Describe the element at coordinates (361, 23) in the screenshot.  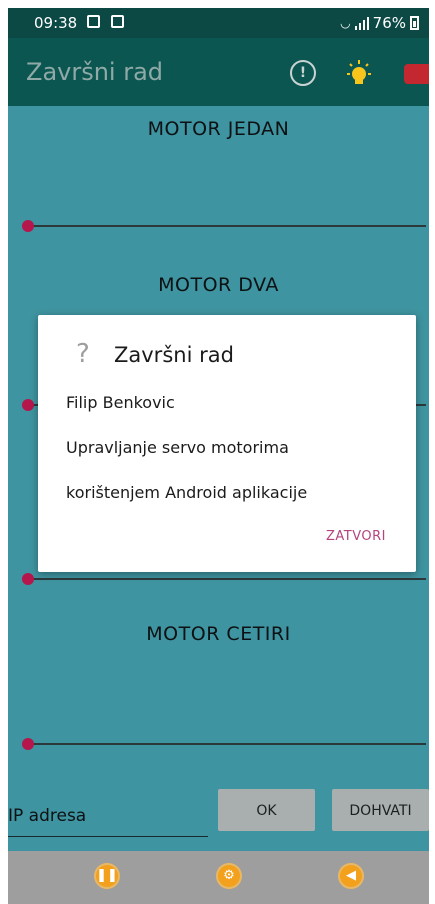
I see `signal-icon` at that location.